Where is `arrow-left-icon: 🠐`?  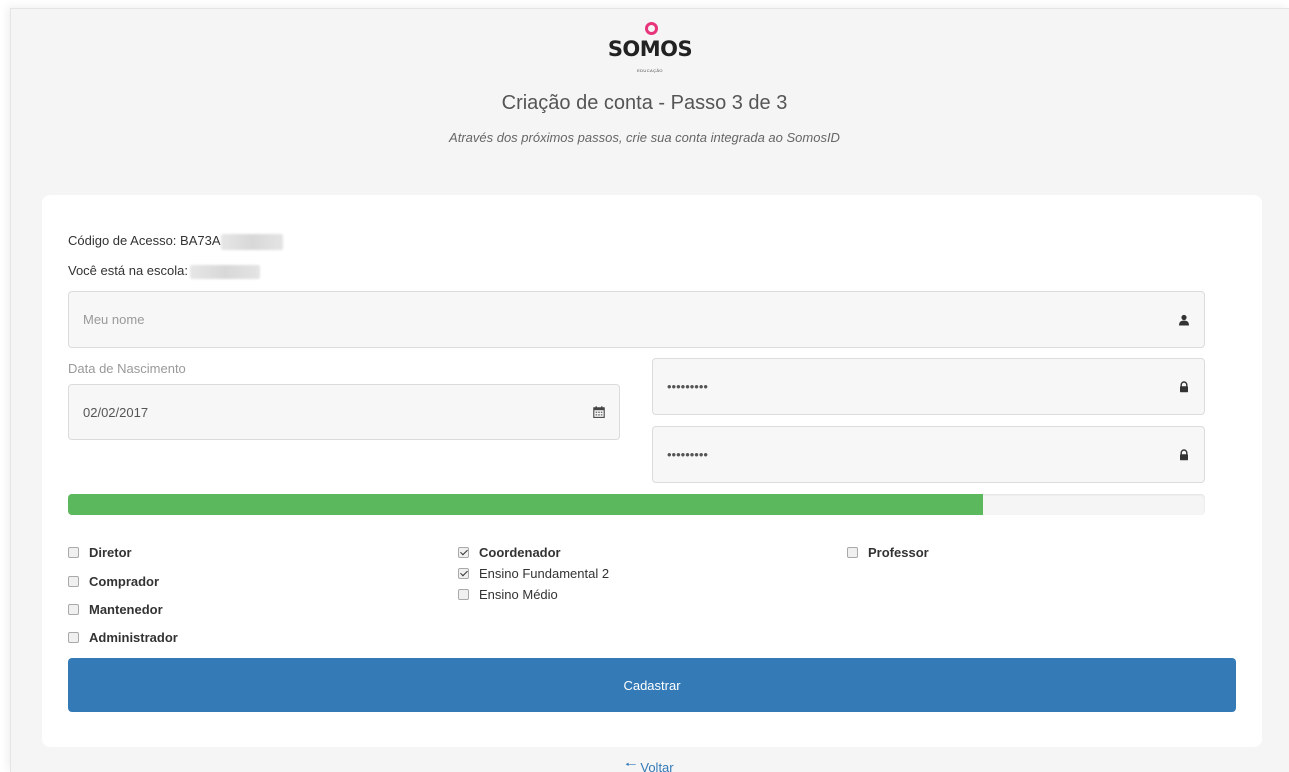 arrow-left-icon: 🠐 is located at coordinates (631, 764).